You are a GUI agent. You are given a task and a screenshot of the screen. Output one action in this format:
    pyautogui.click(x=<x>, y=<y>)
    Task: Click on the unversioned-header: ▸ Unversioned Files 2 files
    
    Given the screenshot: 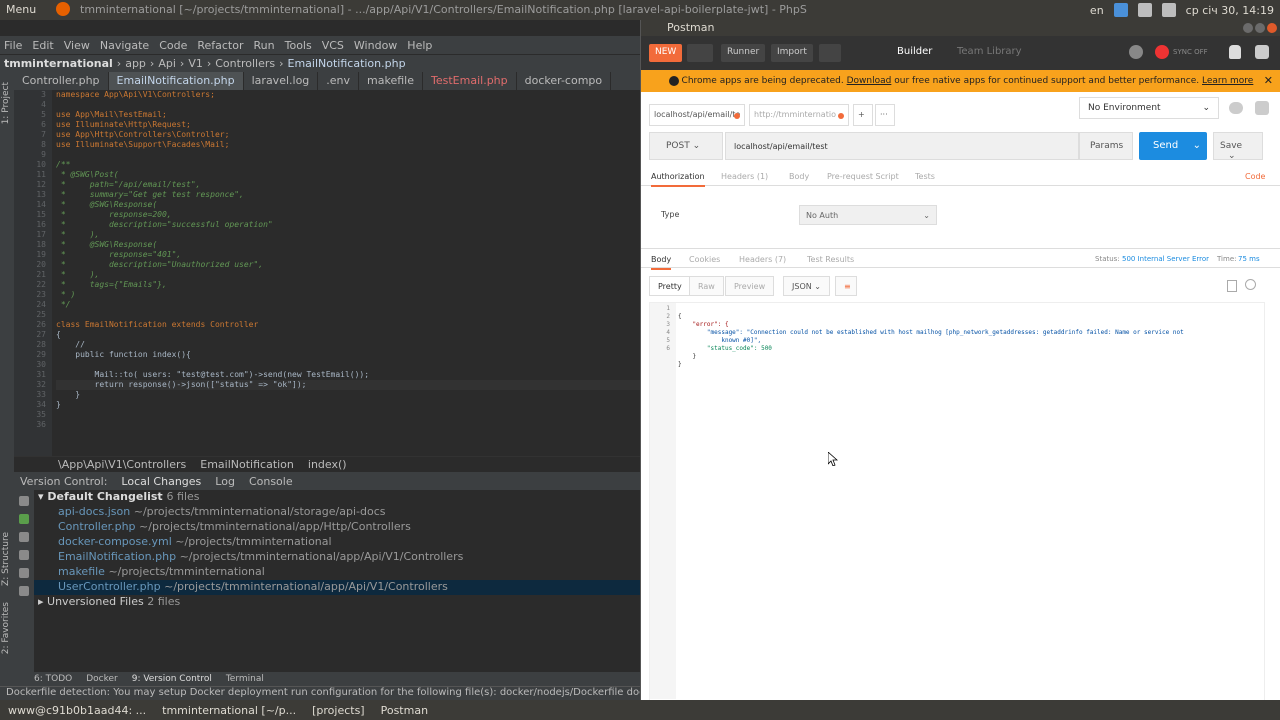 What is the action you would take?
    pyautogui.click(x=337, y=602)
    